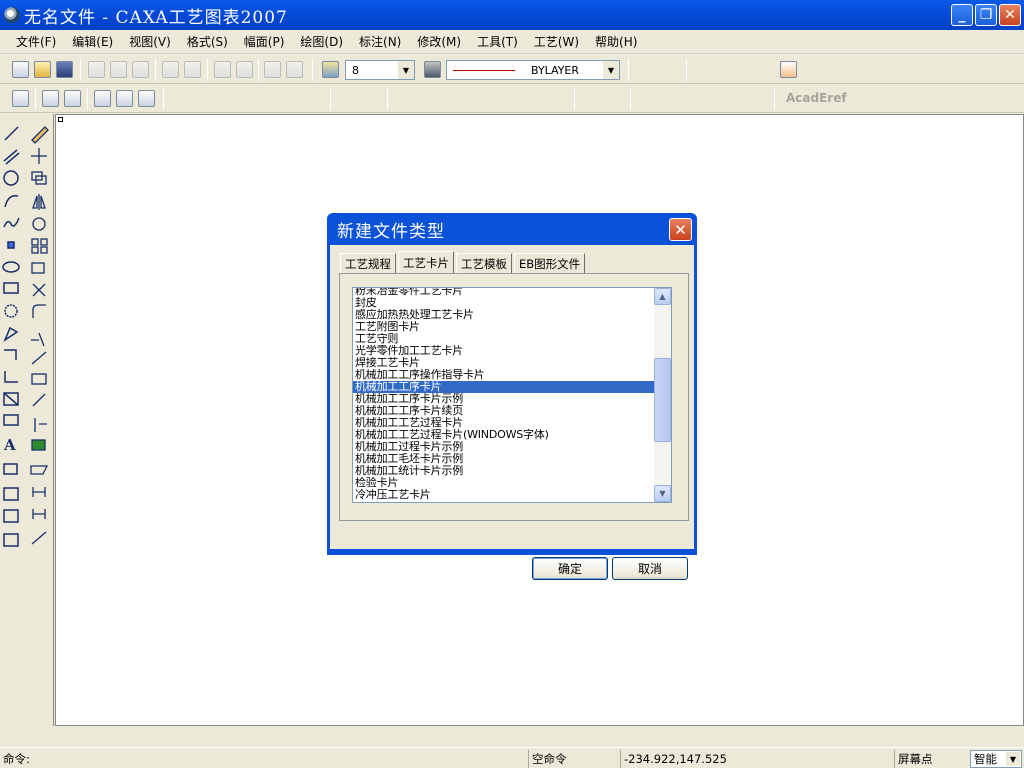 This screenshot has height=768, width=1024. Describe the element at coordinates (424, 98) in the screenshot. I see `datum-icon` at that location.